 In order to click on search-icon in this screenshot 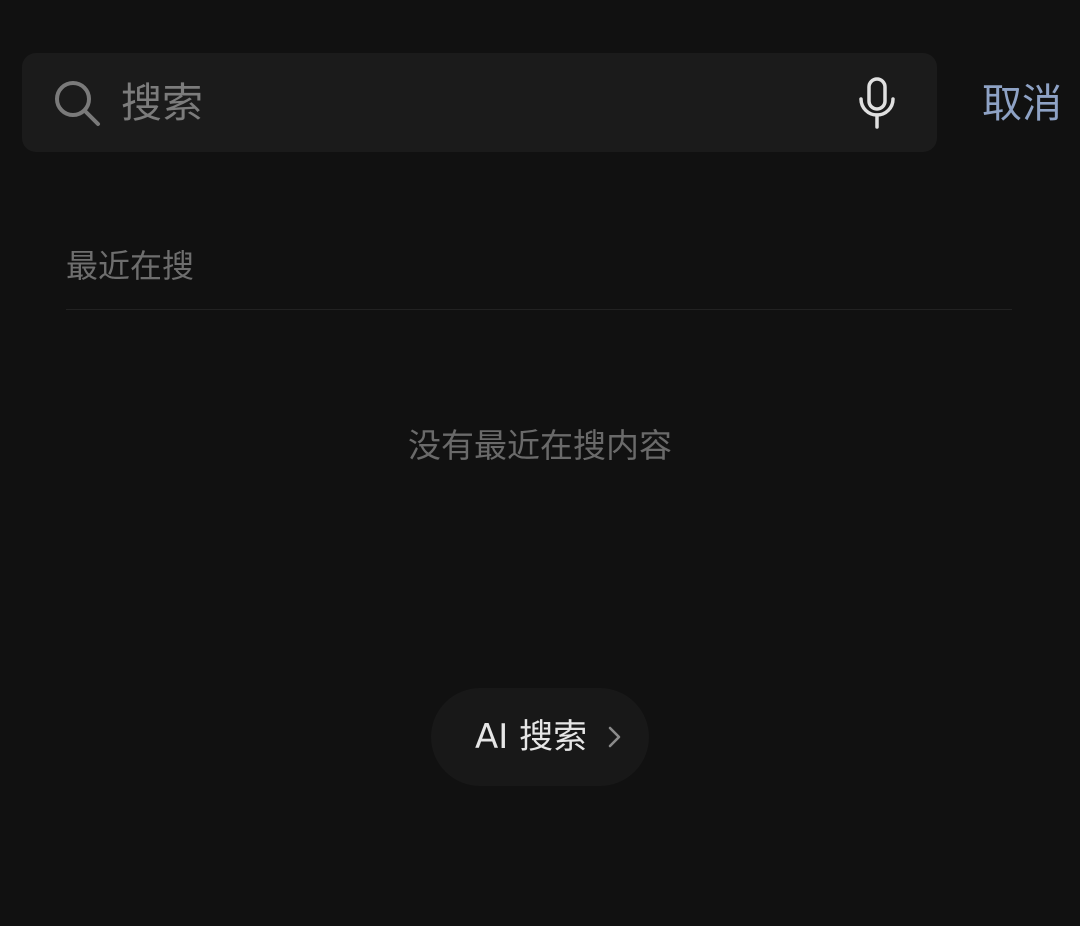, I will do `click(77, 103)`.